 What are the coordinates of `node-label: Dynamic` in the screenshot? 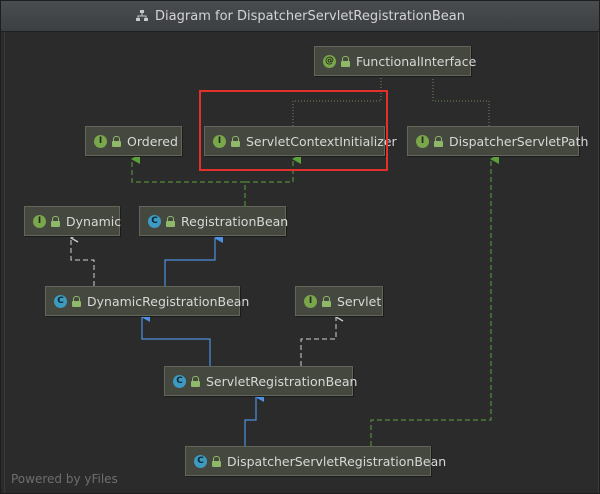 It's located at (94, 221).